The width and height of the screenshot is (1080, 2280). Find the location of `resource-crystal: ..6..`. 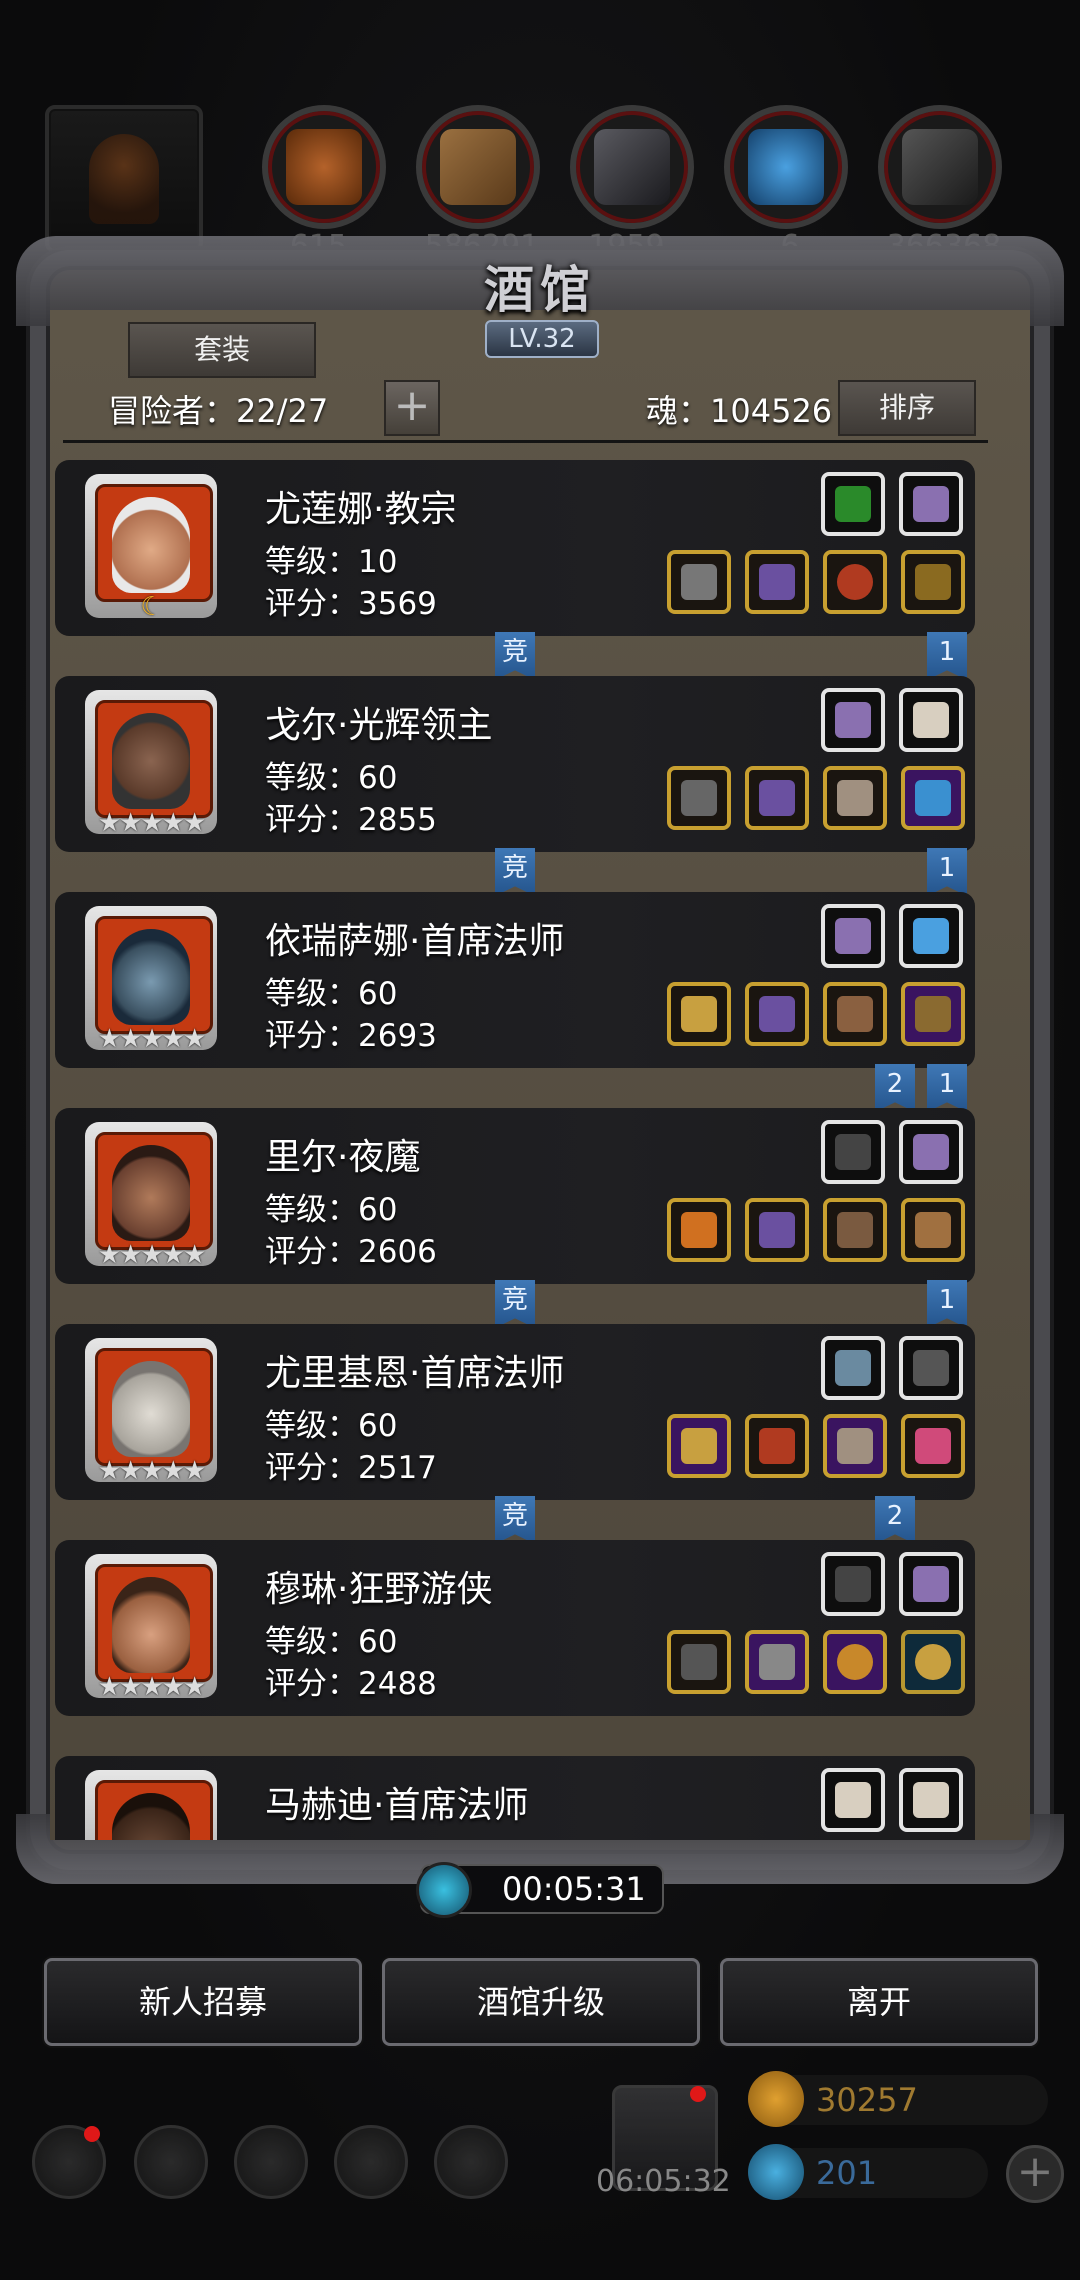

resource-crystal: ..6.. is located at coordinates (786, 184).